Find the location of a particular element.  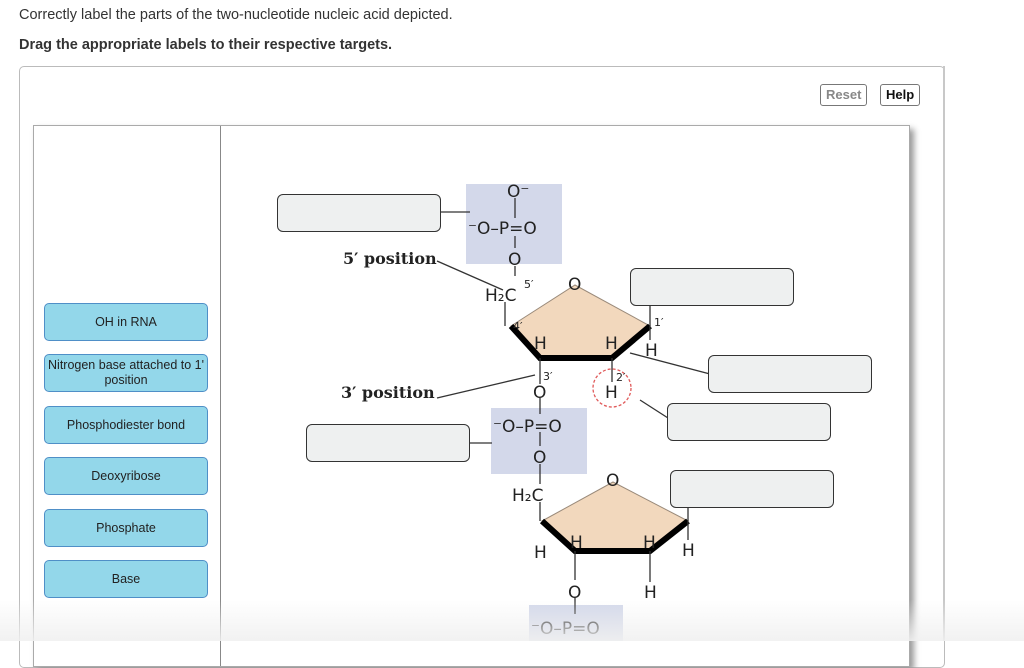

three-prime-position-label: 3′ position is located at coordinates (388, 392).